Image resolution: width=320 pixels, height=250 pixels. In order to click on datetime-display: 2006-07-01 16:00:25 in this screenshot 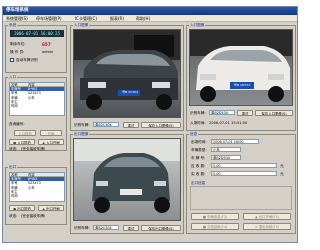, I will do `click(37, 33)`.